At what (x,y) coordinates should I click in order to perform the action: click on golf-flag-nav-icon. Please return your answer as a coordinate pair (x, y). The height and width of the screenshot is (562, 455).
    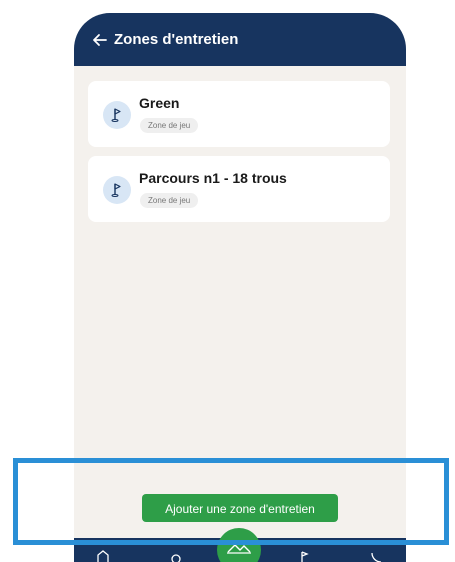
    Looking at the image, I should click on (303, 556).